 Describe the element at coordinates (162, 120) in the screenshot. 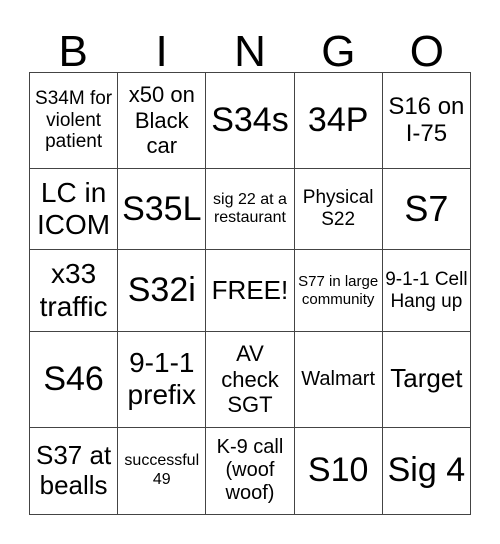

I see `bingo-cell: x50 on Black car` at that location.